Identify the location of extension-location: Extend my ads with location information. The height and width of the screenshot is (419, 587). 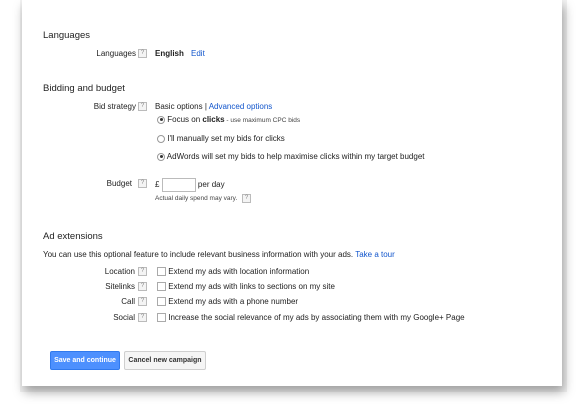
(233, 272).